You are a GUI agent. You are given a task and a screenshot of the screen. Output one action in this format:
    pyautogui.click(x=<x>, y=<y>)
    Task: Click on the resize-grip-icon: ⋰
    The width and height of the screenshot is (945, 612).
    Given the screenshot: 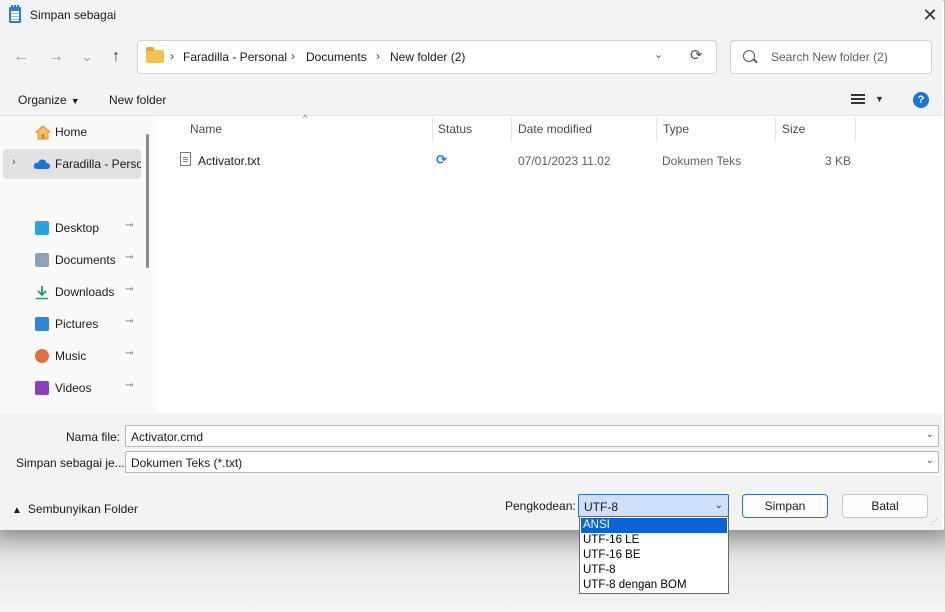 What is the action you would take?
    pyautogui.click(x=934, y=521)
    